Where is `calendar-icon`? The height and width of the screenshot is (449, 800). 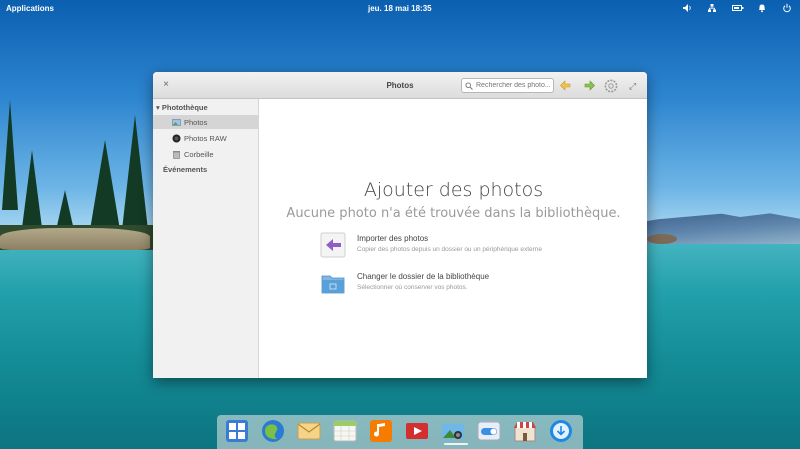
calendar-icon is located at coordinates (345, 431).